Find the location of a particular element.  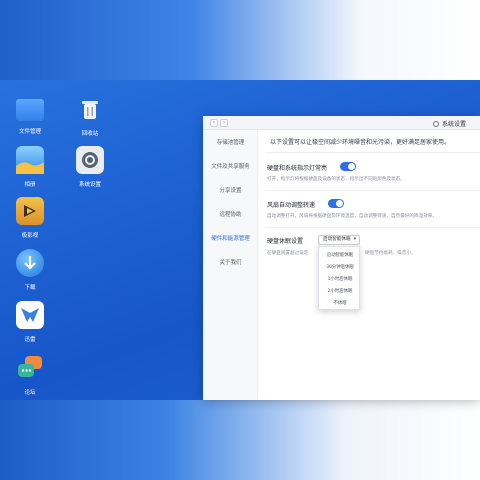

desktop-icon-system-settings: 系统设置 is located at coordinates (90, 167).